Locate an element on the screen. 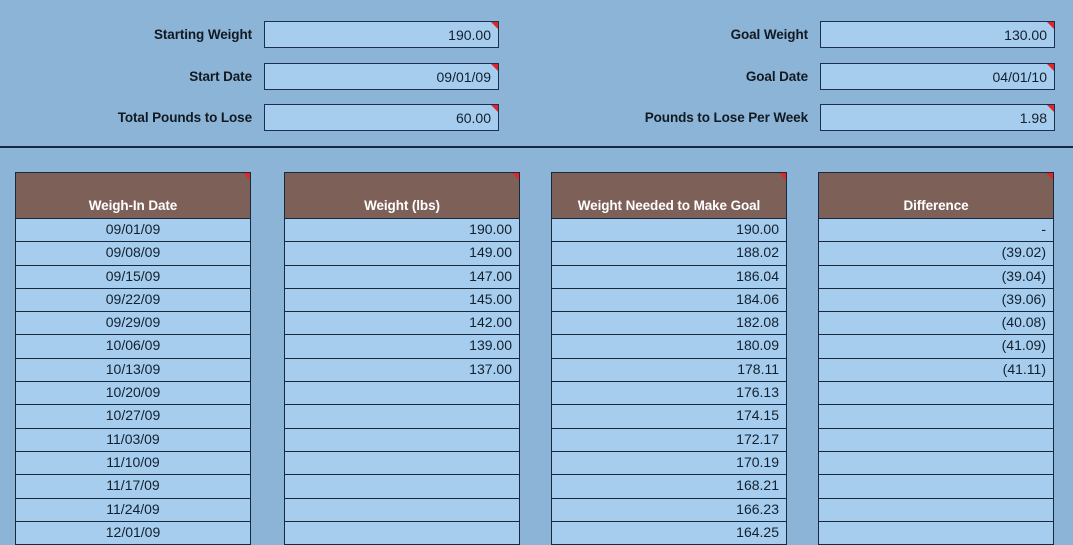 Image resolution: width=1073 pixels, height=545 pixels. cell-weigh-in-date: 11/03/09 is located at coordinates (133, 440).